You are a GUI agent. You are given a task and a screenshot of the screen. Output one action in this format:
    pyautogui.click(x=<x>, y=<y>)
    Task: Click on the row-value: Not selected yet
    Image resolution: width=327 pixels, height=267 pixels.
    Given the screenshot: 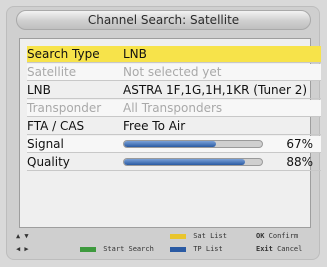 What is the action you would take?
    pyautogui.click(x=172, y=72)
    